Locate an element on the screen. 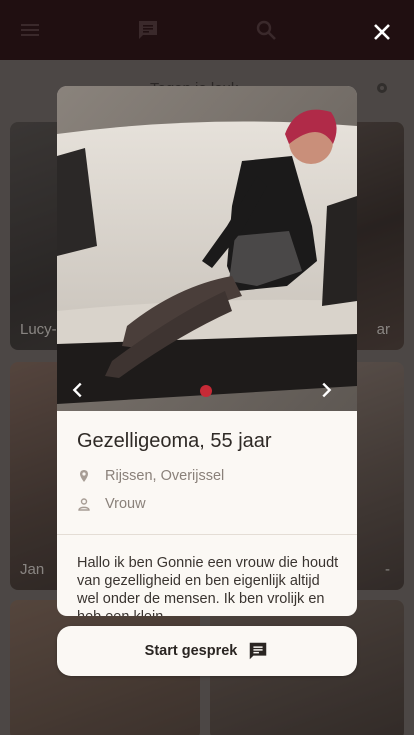 The width and height of the screenshot is (414, 735). location-pin-icon is located at coordinates (84, 476).